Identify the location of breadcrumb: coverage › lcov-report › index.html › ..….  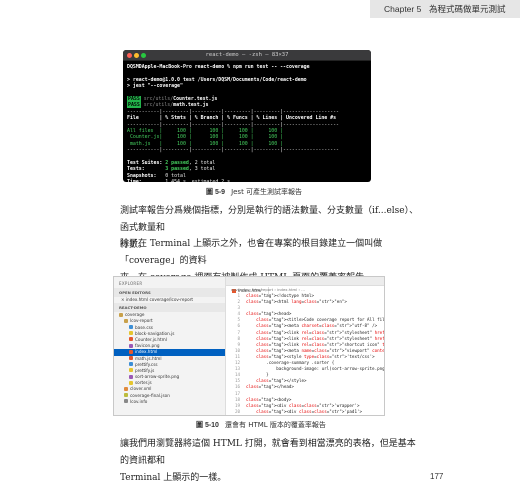
(305, 289).